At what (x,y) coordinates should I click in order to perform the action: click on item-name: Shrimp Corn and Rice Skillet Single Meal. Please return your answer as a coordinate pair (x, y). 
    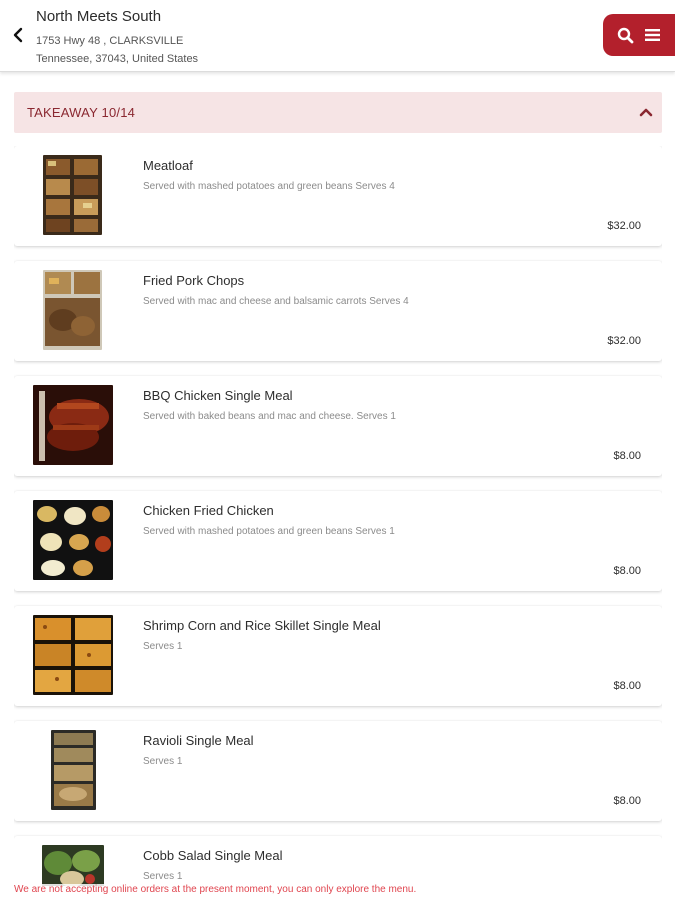
    Looking at the image, I should click on (262, 625).